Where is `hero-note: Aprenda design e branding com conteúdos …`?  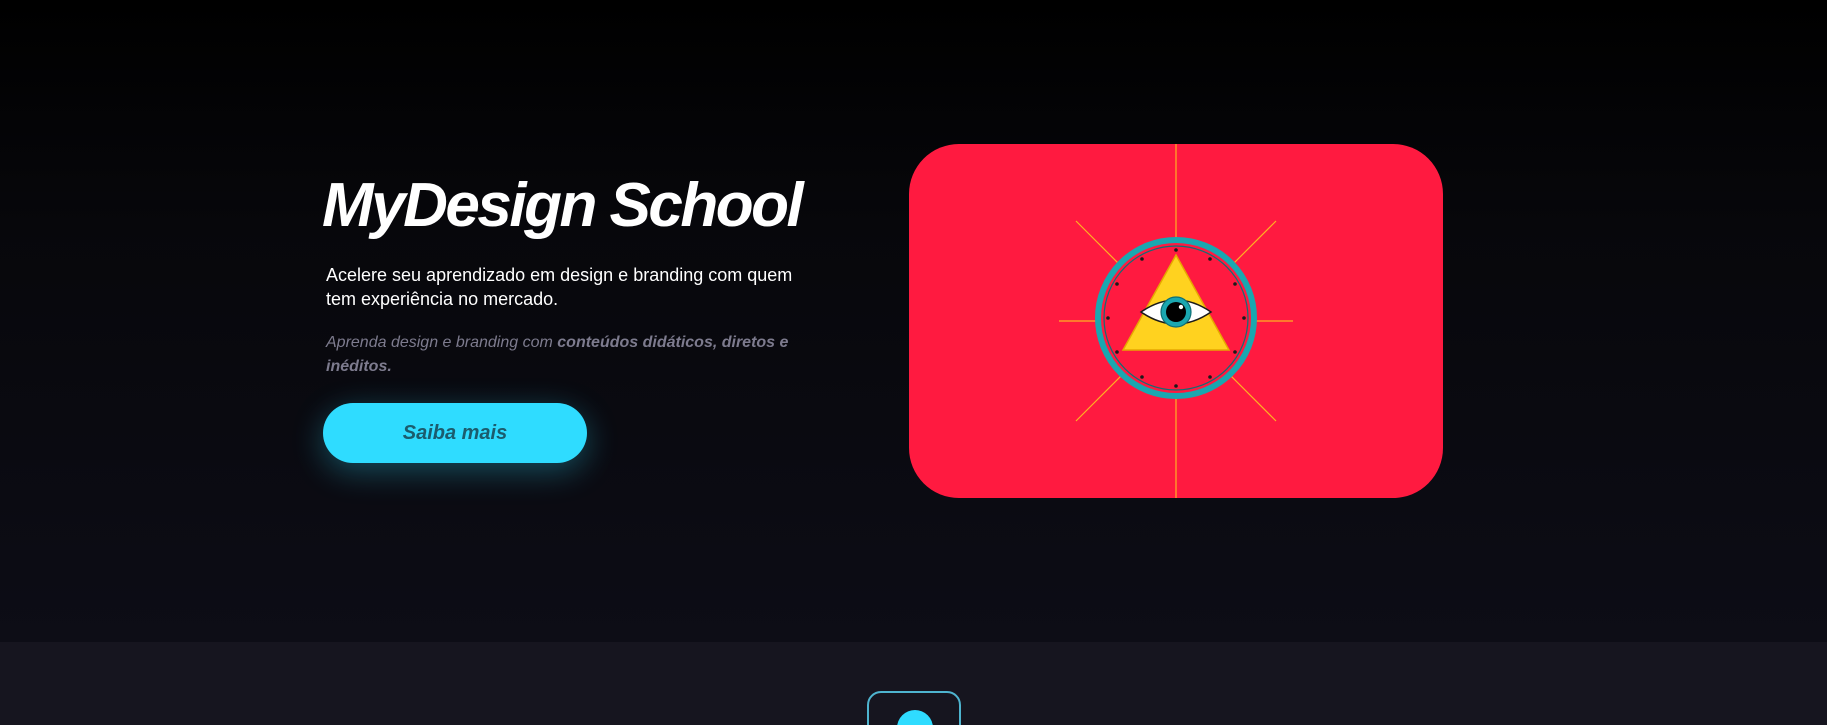
hero-note: Aprenda design e branding com conteúdos … is located at coordinates (571, 355).